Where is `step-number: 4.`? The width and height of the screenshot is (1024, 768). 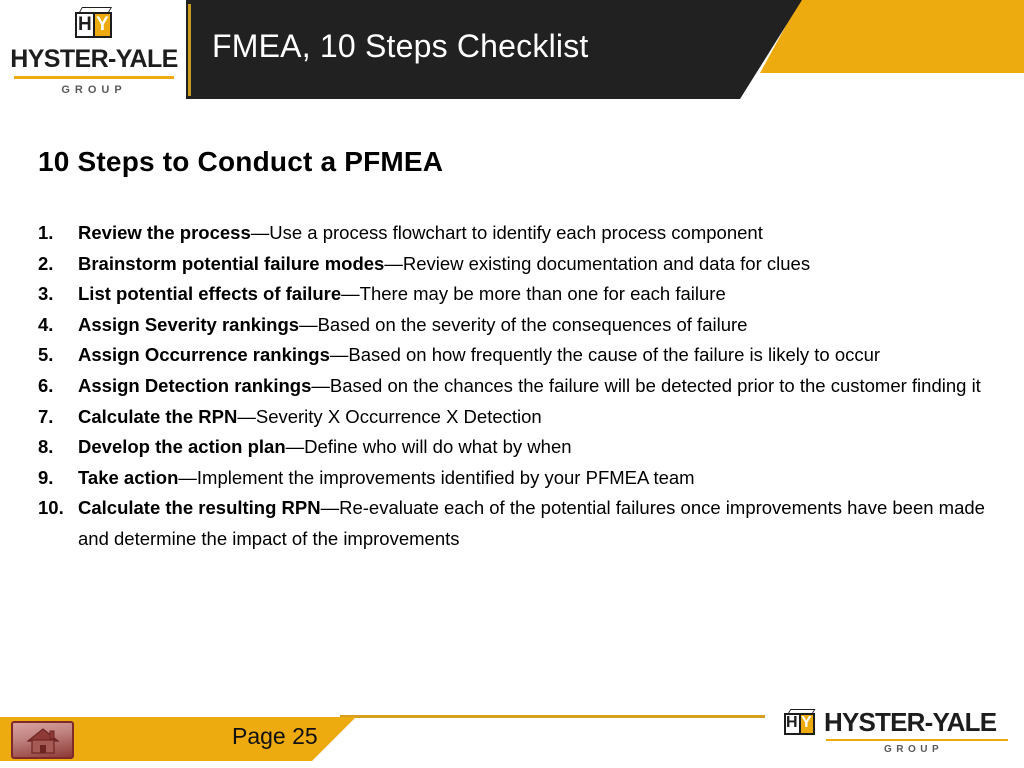
step-number: 4. is located at coordinates (46, 324).